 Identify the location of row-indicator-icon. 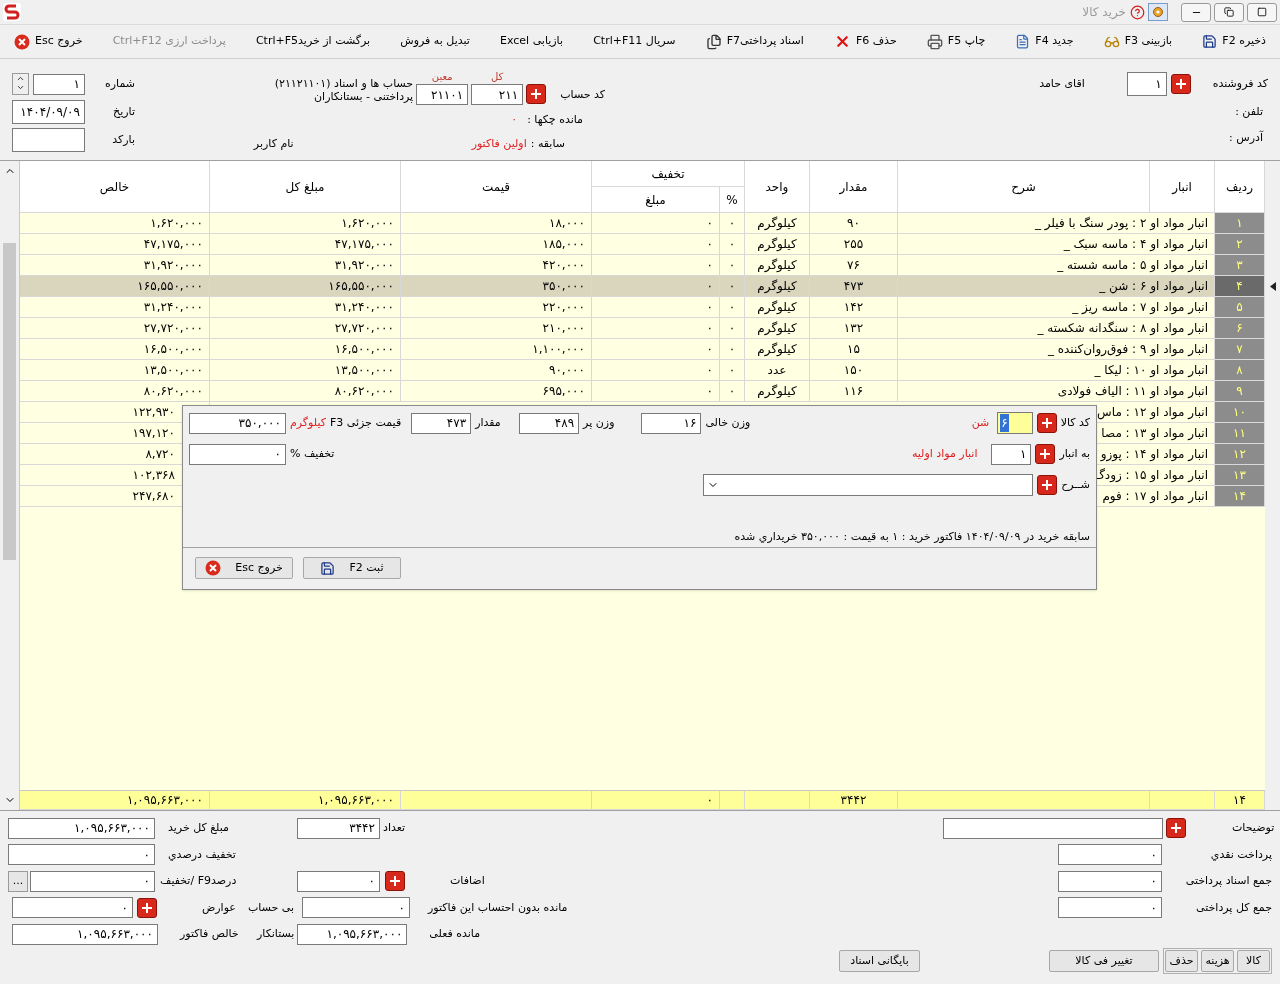
(1272, 286).